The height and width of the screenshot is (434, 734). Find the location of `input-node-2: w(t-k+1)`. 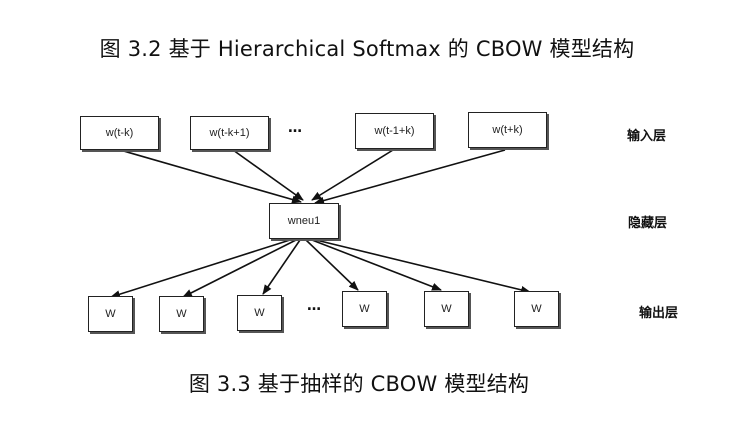

input-node-2: w(t-k+1) is located at coordinates (229, 133).